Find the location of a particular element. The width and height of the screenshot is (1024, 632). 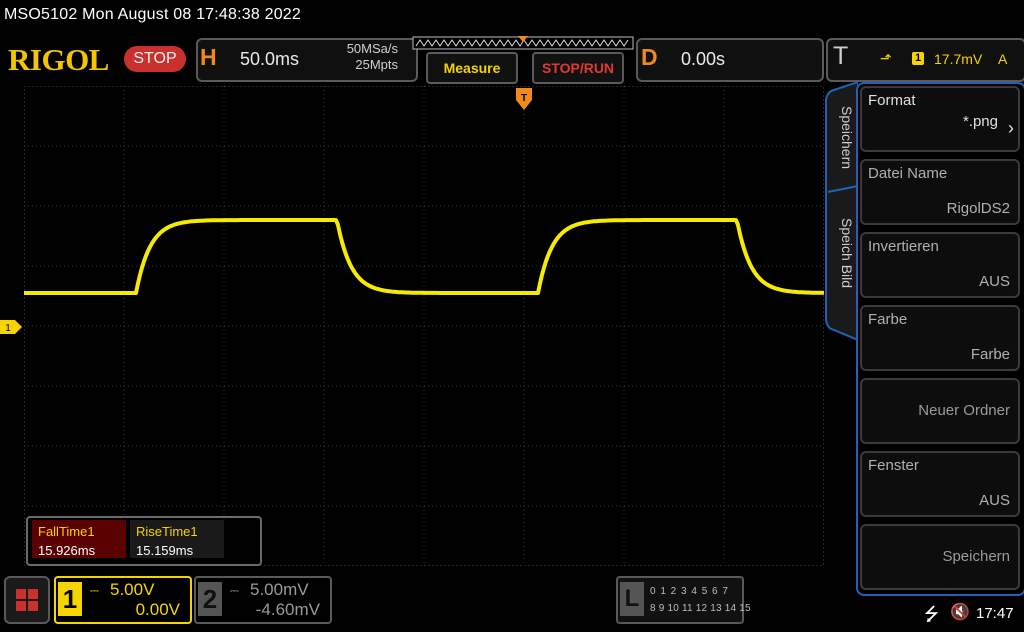

tab-speichern: Speichern is located at coordinates (847, 137).